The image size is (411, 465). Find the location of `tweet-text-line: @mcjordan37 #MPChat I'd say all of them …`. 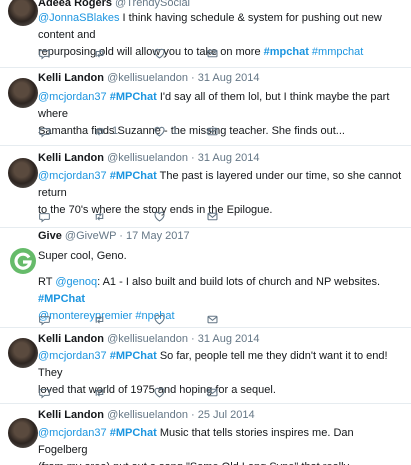

tweet-text-line: @mcjordan37 #MPChat I'd say all of them … is located at coordinates (221, 106).